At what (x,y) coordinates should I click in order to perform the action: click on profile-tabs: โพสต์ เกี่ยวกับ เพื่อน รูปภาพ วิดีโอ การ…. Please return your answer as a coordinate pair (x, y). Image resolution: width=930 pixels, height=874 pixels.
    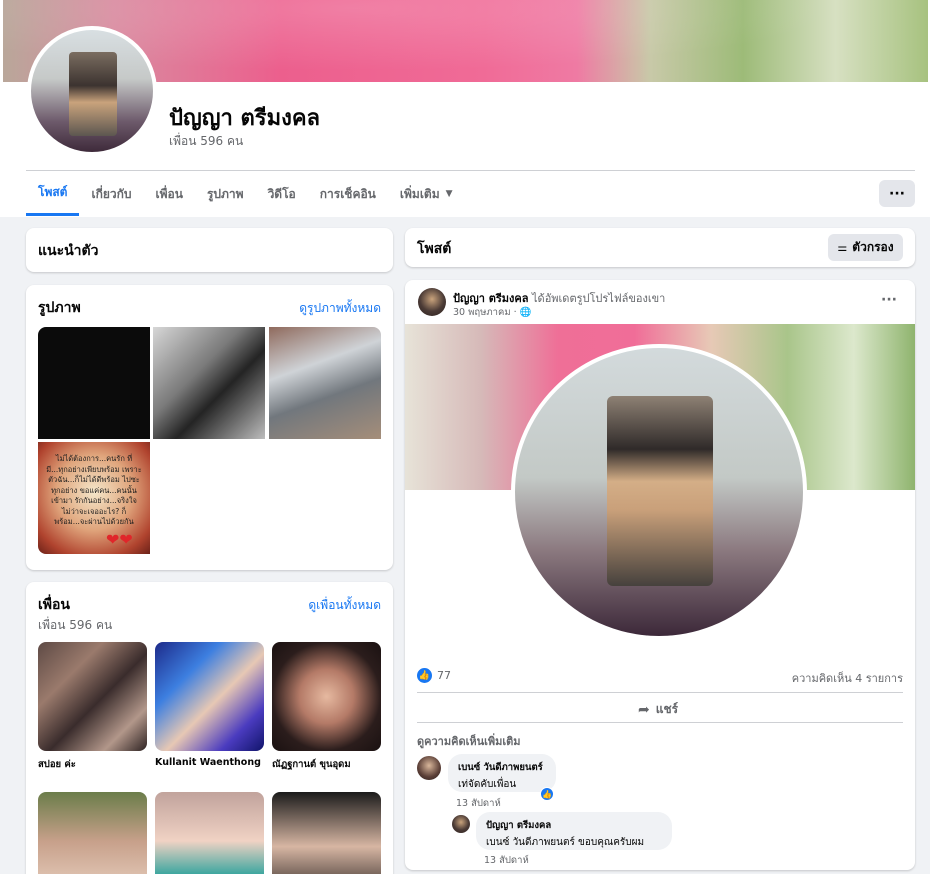
    Looking at the image, I should click on (245, 194).